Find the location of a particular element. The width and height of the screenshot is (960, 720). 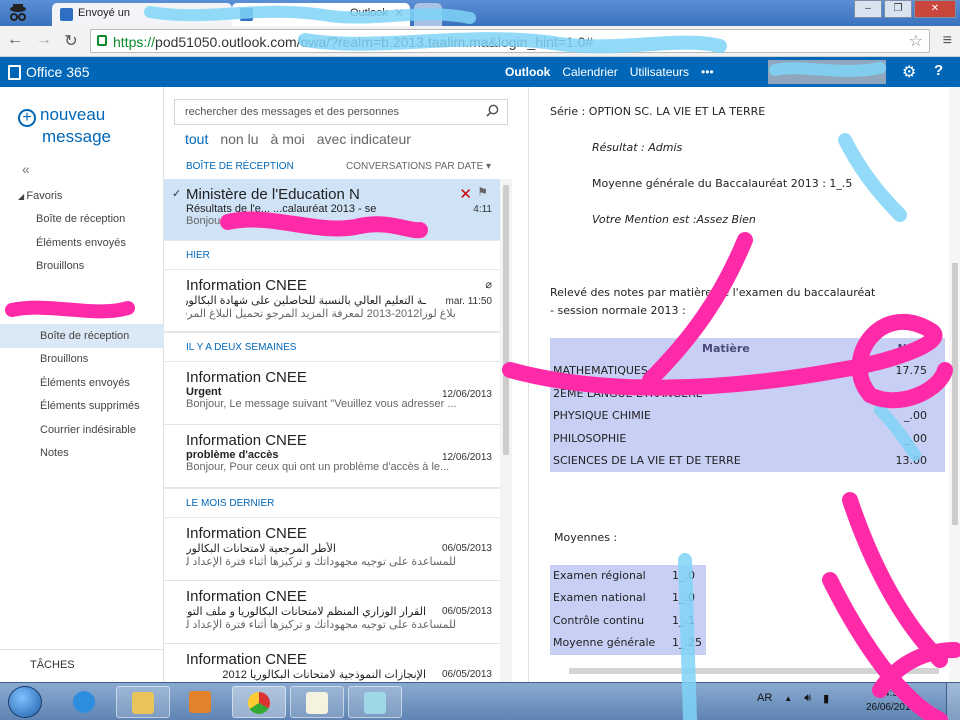

message-list-scrollbar is located at coordinates (506, 430).